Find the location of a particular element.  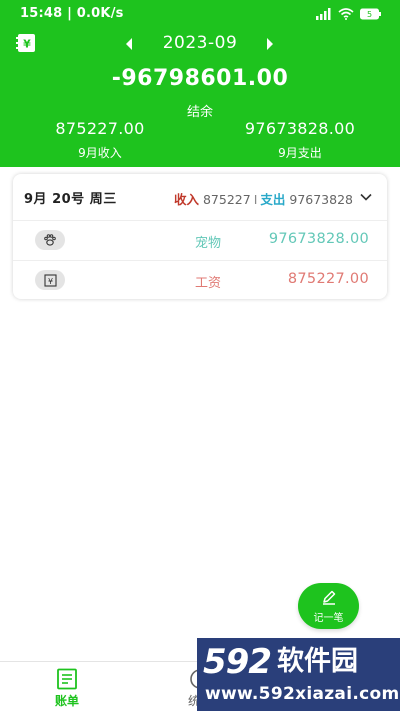

entry-amount: 97673828.00 is located at coordinates (318, 239).